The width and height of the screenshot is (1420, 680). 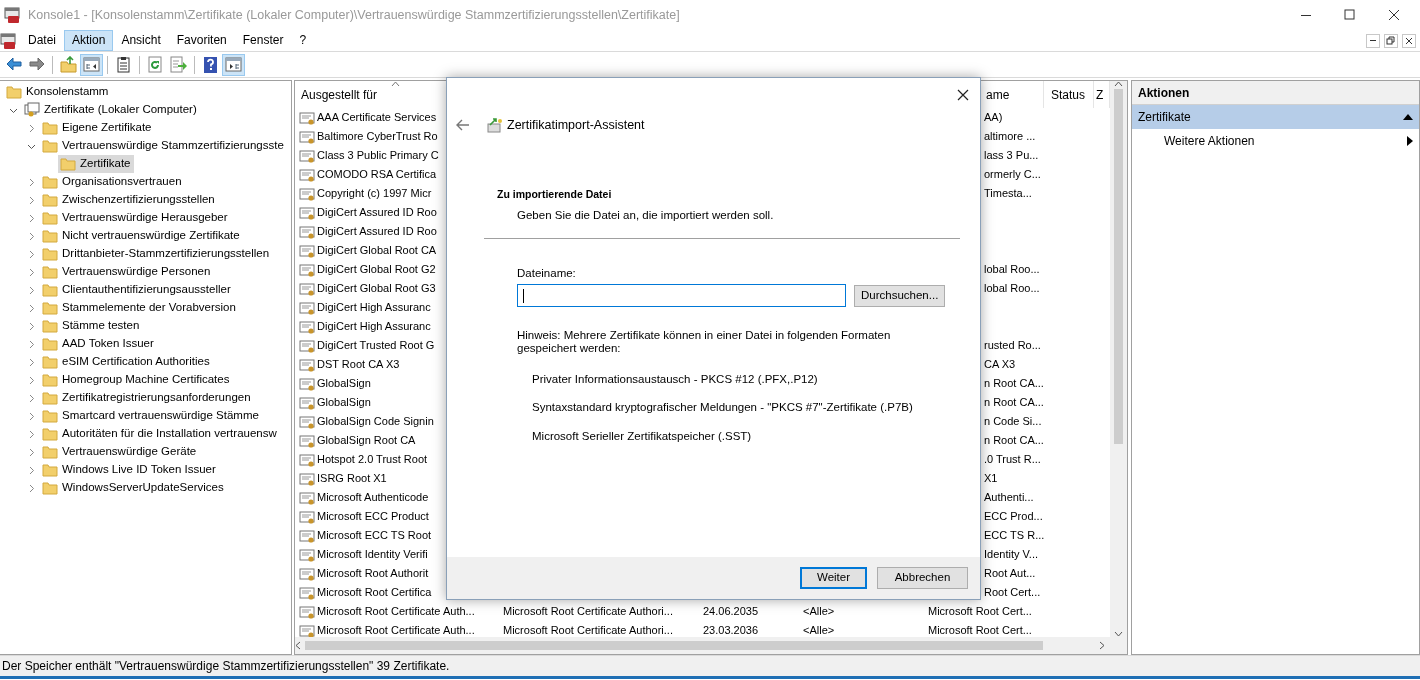 What do you see at coordinates (139, 308) in the screenshot?
I see `tree-item: Stammelemente der Vorabversion` at bounding box center [139, 308].